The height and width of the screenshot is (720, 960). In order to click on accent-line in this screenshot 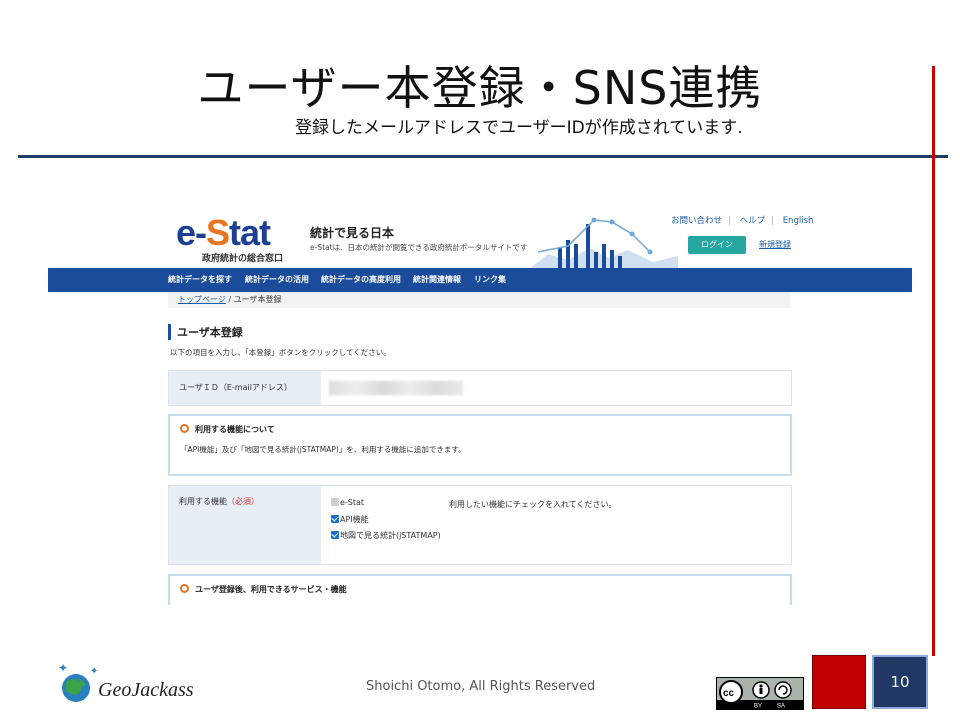, I will do `click(933, 361)`.